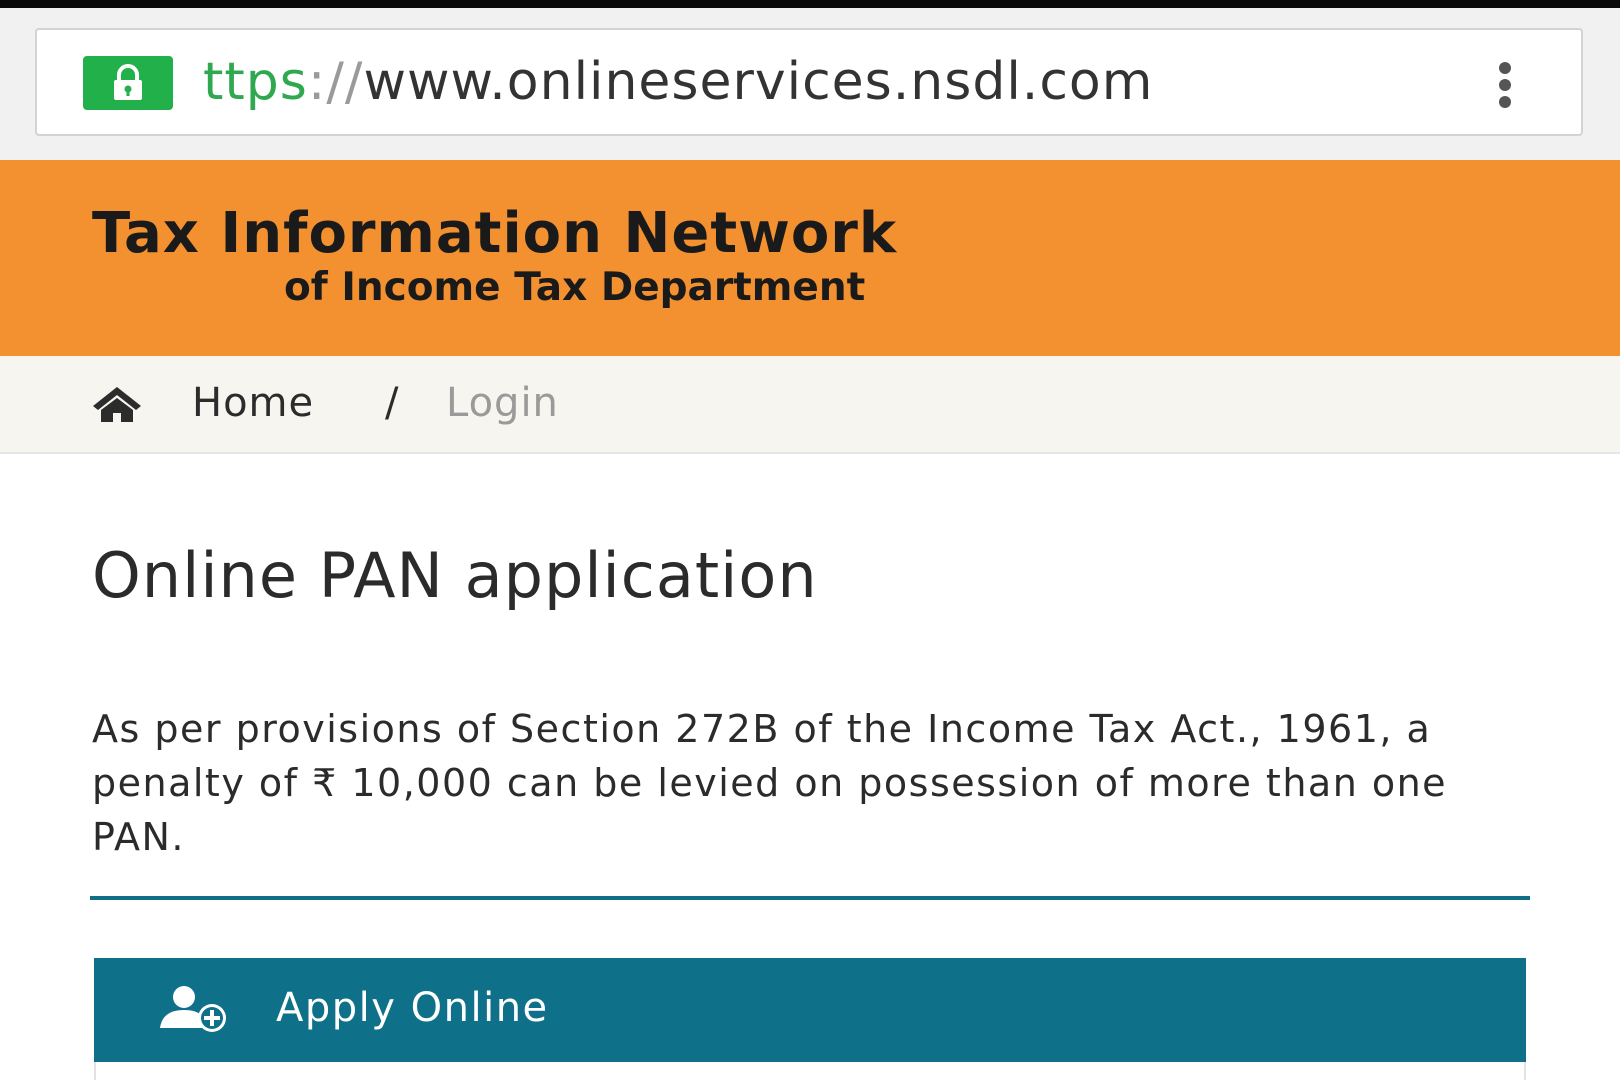  Describe the element at coordinates (117, 406) in the screenshot. I see `home-icon` at that location.